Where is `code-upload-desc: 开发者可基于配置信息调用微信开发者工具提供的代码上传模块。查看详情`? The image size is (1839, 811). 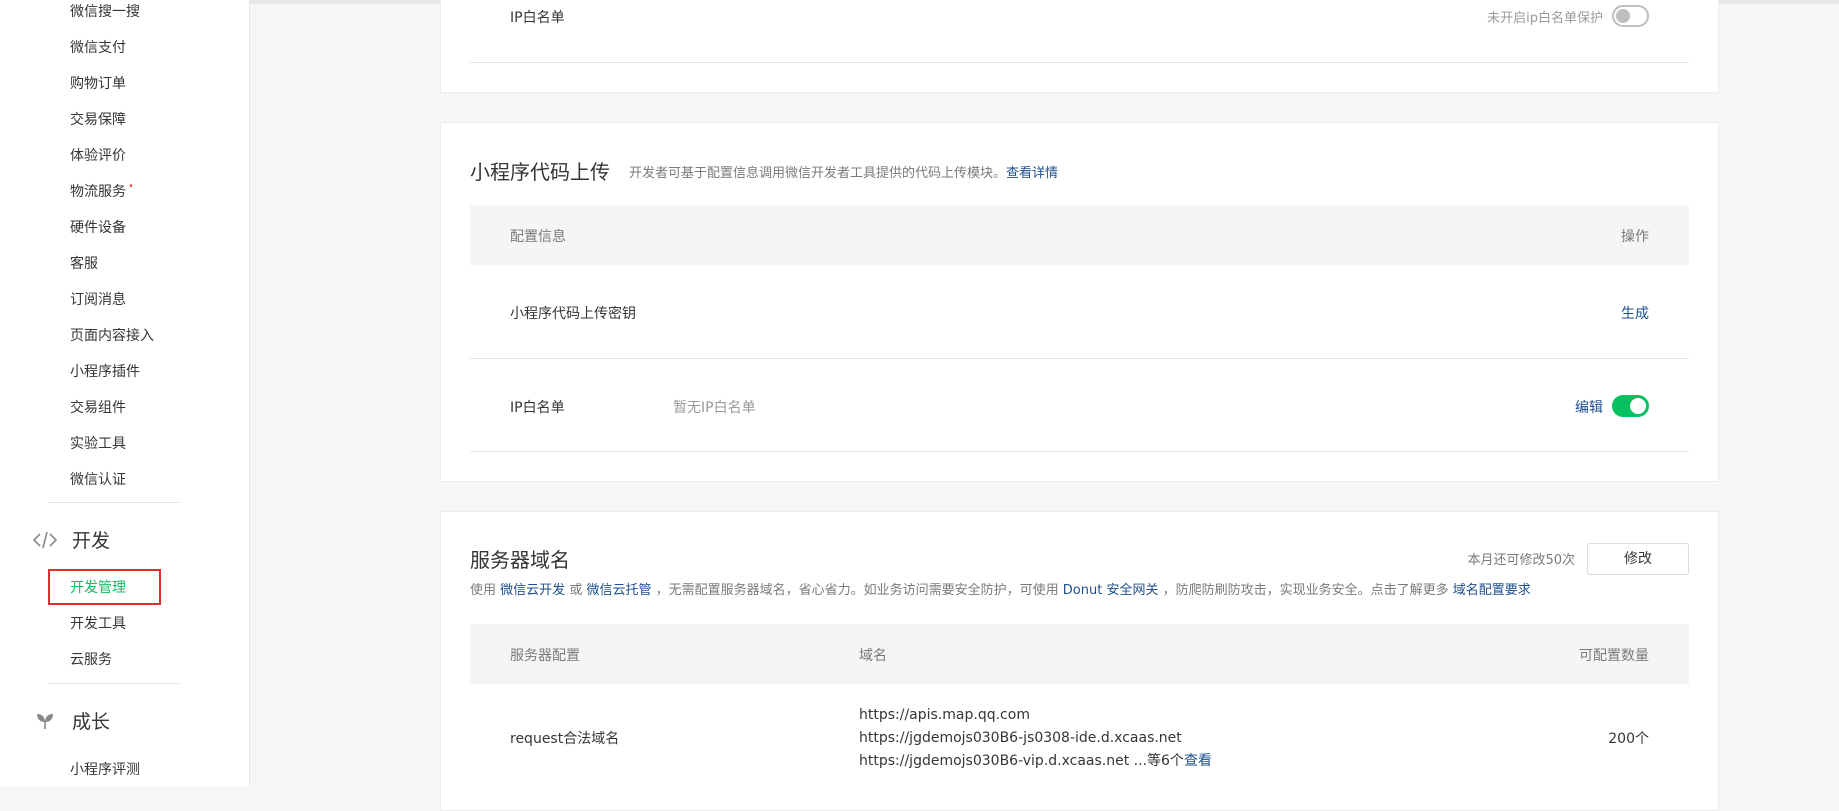 code-upload-desc: 开发者可基于配置信息调用微信开发者工具提供的代码上传模块。查看详情 is located at coordinates (844, 173).